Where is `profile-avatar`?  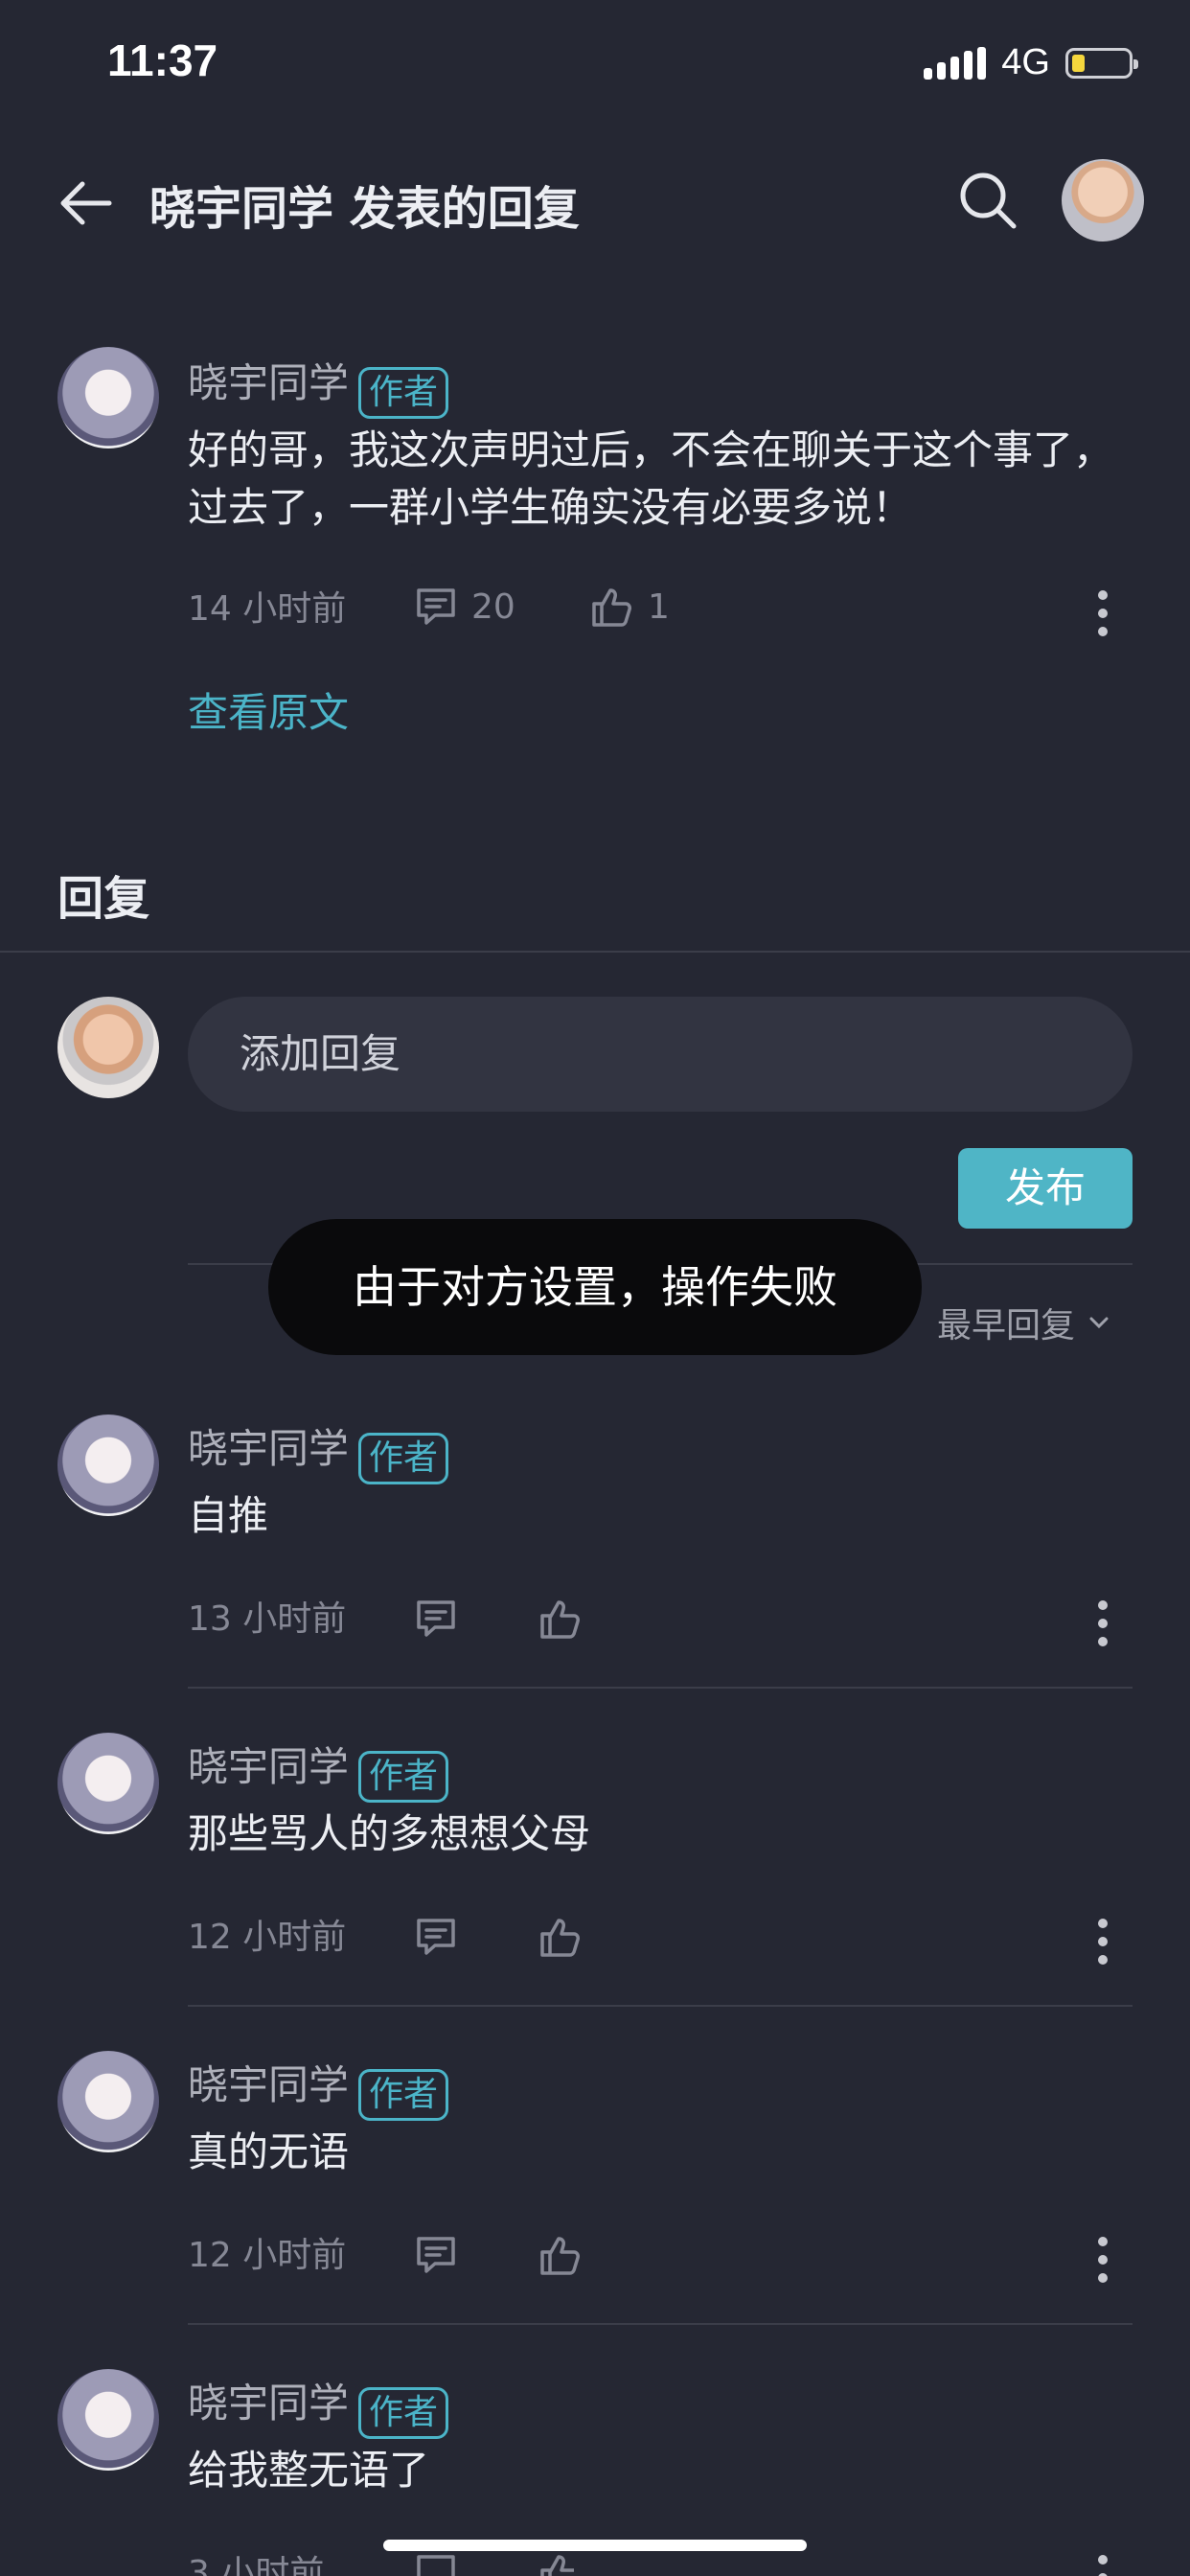
profile-avatar is located at coordinates (1103, 200).